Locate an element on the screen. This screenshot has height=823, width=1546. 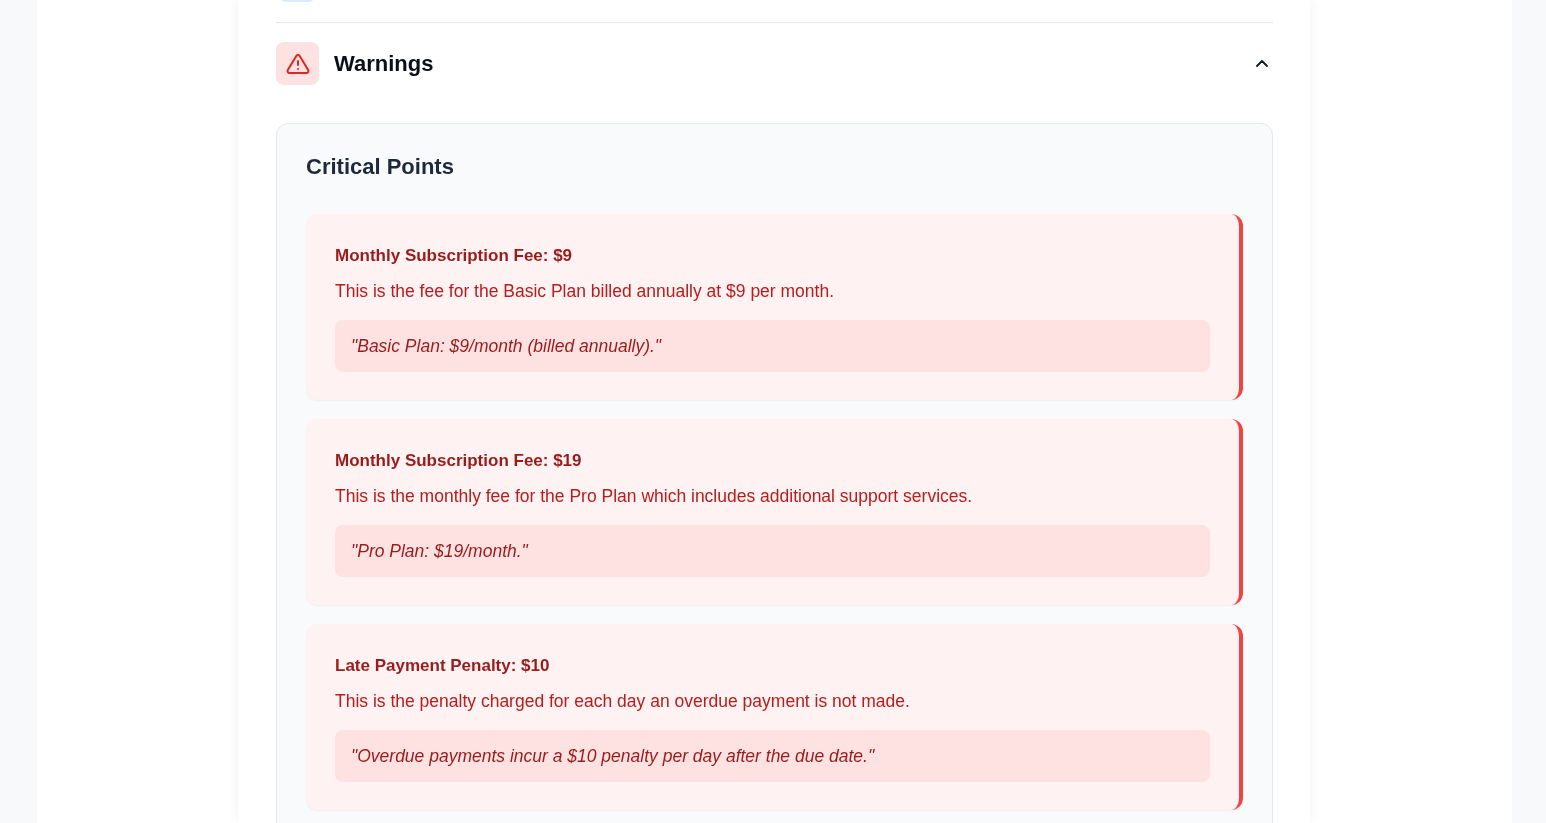
point-description: This is the penalty charged for each day an overdue payment is not made. is located at coordinates (623, 701).